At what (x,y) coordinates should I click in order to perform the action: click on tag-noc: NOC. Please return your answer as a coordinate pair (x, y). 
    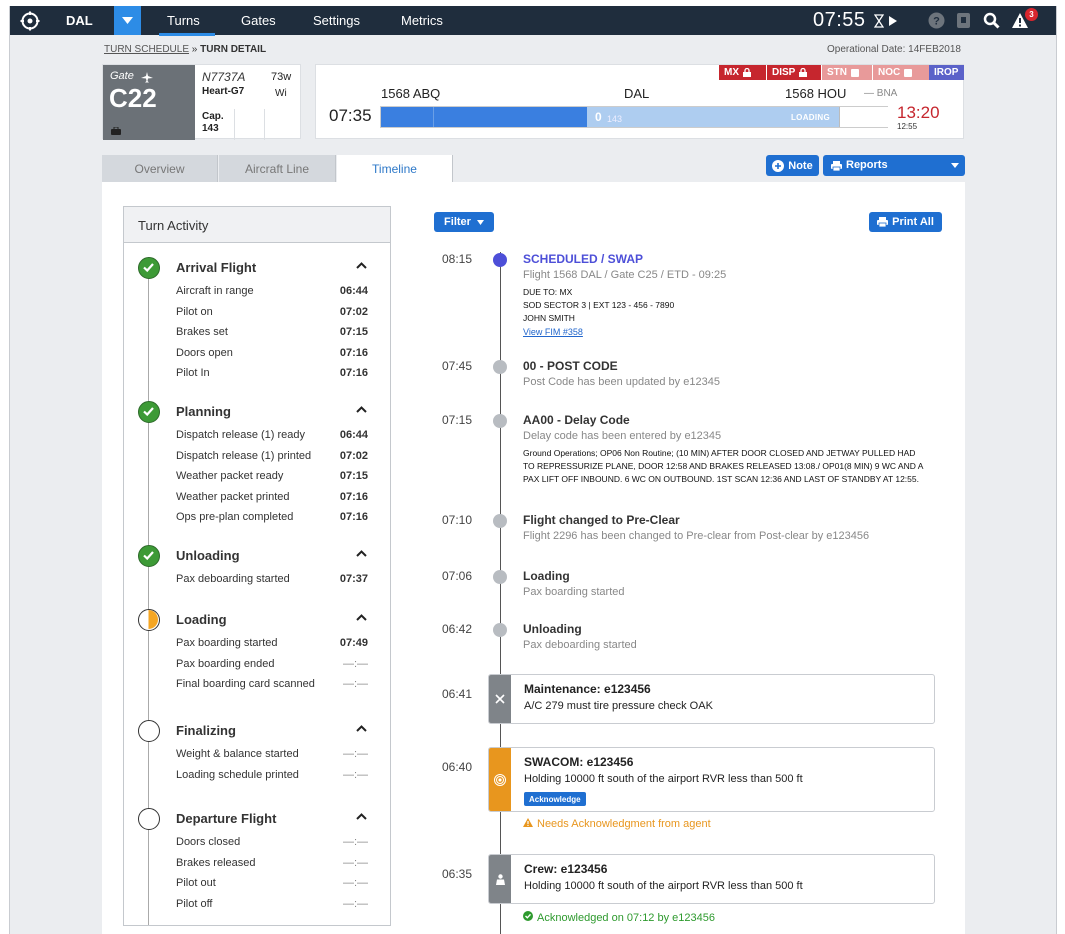
    Looking at the image, I should click on (901, 72).